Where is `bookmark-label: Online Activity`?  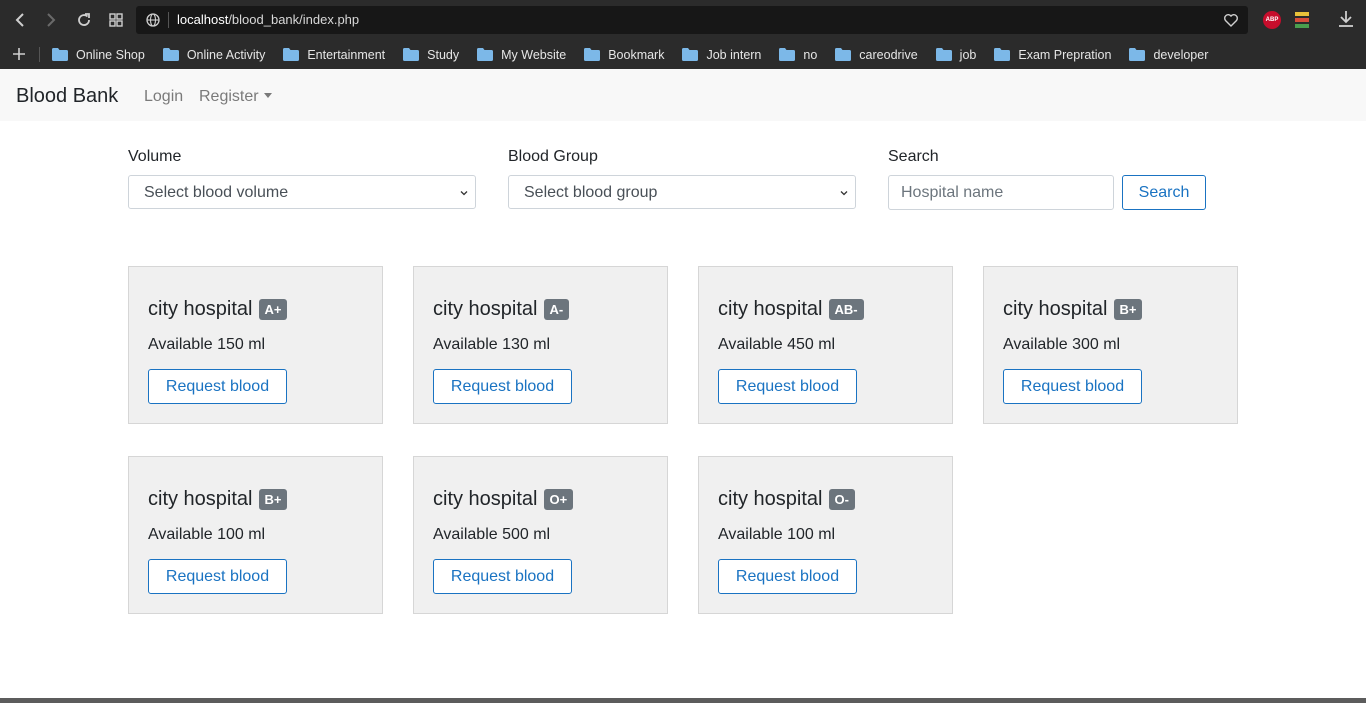 bookmark-label: Online Activity is located at coordinates (226, 54).